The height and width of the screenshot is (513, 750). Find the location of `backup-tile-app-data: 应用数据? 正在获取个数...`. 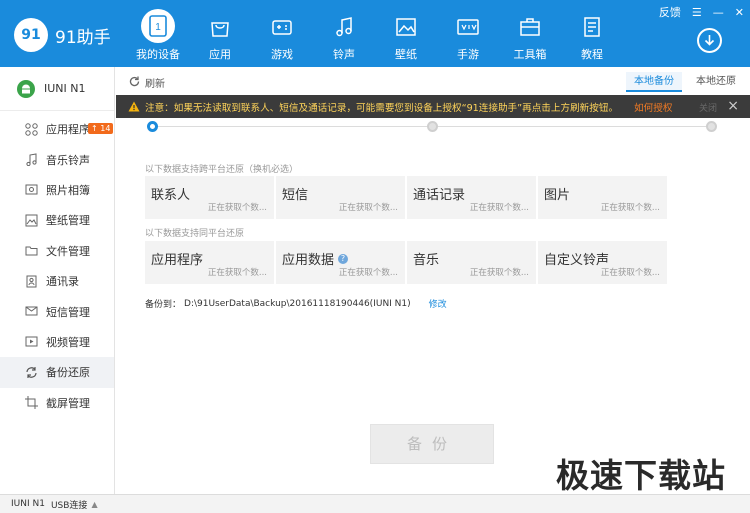

backup-tile-app-data: 应用数据? 正在获取个数... is located at coordinates (340, 262).